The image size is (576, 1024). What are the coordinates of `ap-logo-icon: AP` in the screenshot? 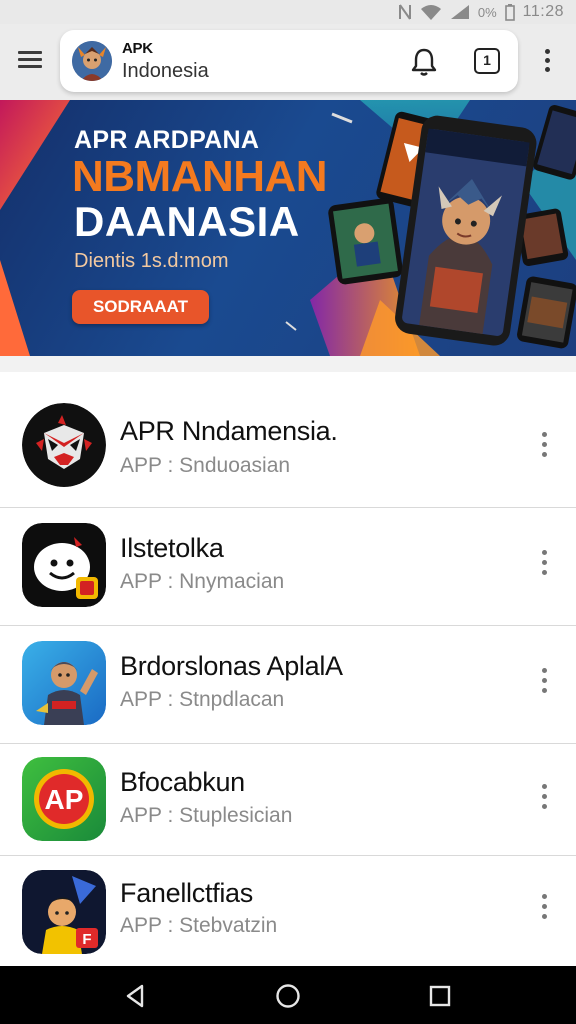 It's located at (64, 799).